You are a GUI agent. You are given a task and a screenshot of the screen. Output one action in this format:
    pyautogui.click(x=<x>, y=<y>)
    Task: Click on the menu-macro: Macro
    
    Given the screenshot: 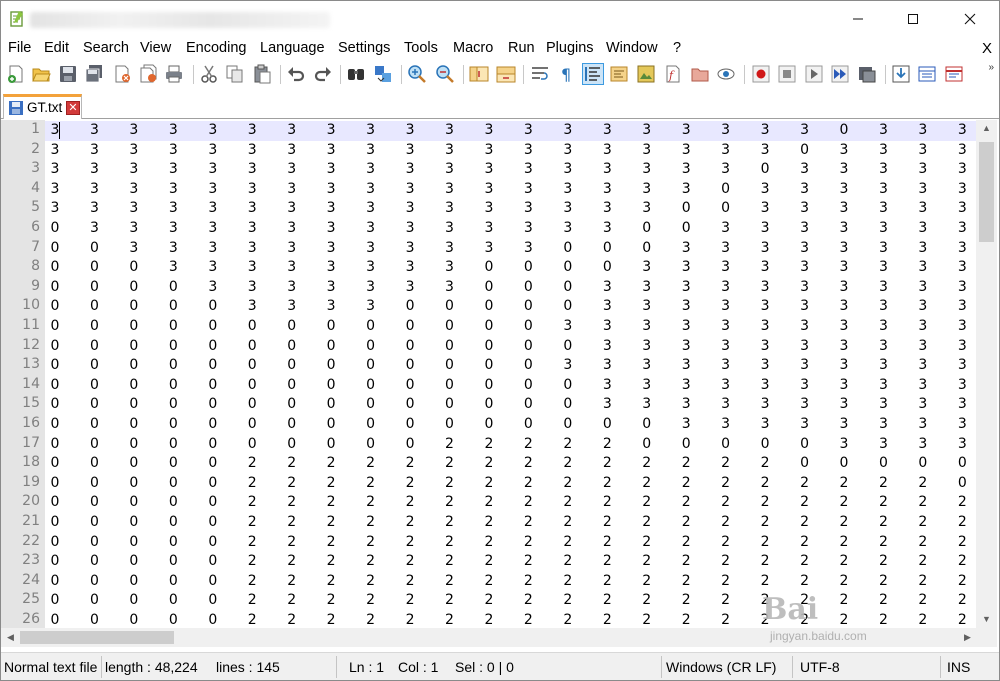 What is the action you would take?
    pyautogui.click(x=473, y=48)
    